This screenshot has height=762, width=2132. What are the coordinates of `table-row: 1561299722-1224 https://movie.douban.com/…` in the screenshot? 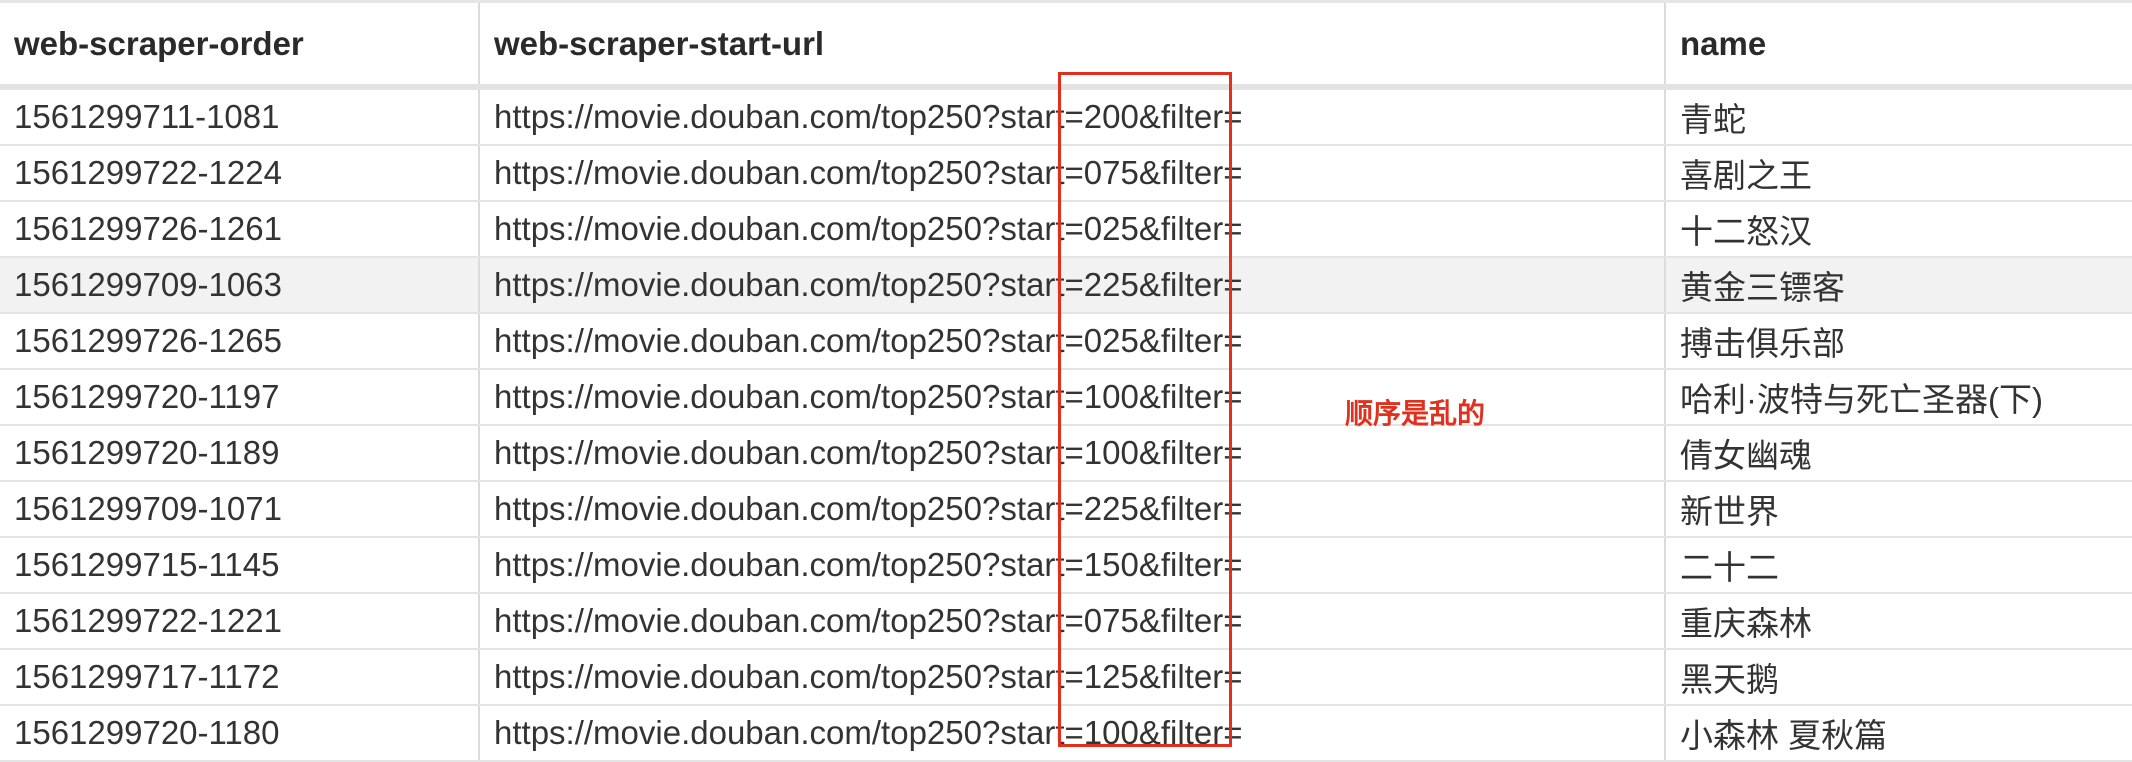 It's located at (1066, 173).